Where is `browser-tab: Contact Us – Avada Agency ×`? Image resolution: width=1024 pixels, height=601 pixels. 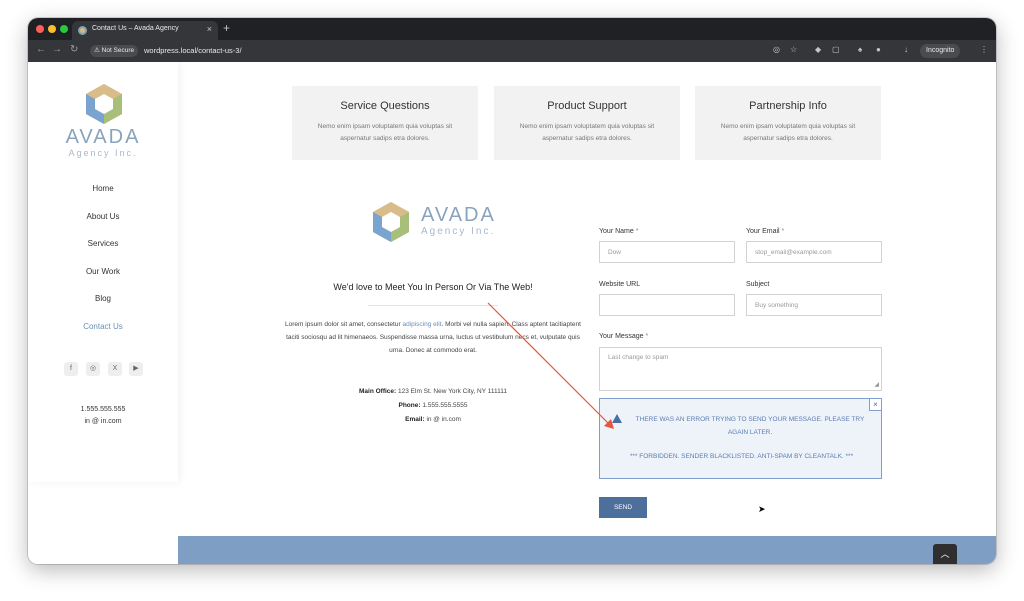 browser-tab: Contact Us – Avada Agency × is located at coordinates (145, 30).